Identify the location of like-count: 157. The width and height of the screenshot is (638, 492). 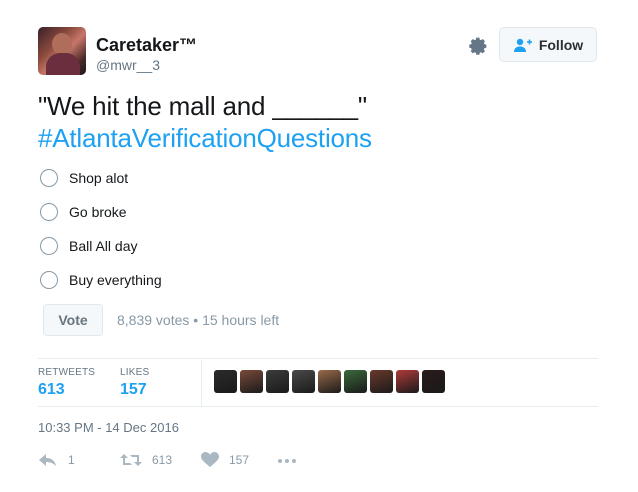
(239, 460).